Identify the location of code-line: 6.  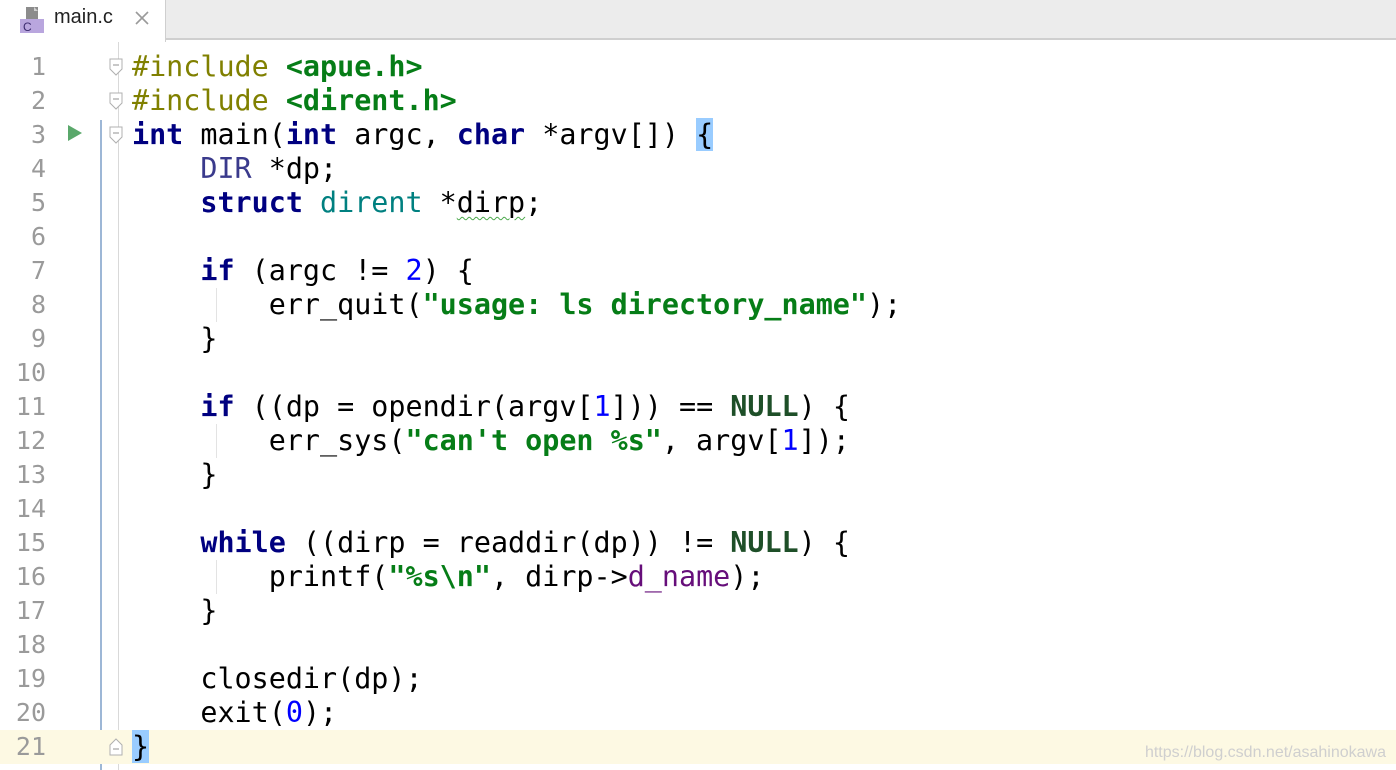
(698, 237).